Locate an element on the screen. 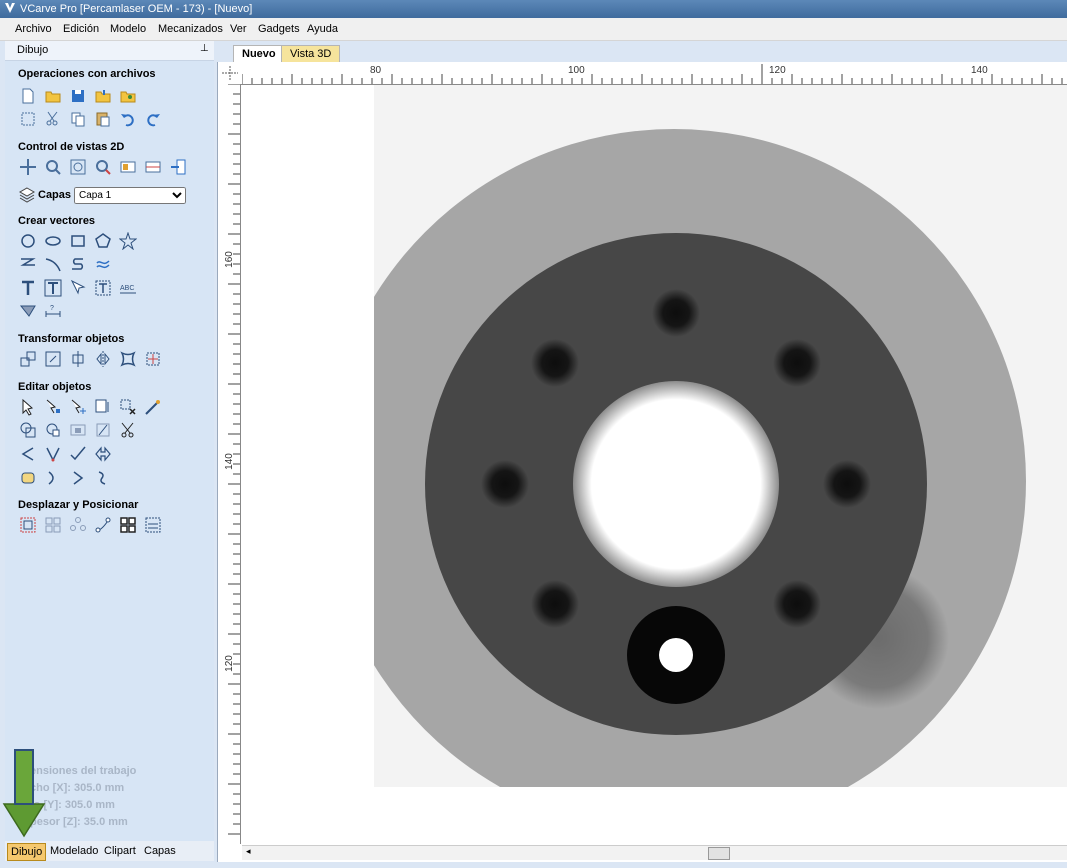  tab-clipart: Clipart is located at coordinates (120, 851).